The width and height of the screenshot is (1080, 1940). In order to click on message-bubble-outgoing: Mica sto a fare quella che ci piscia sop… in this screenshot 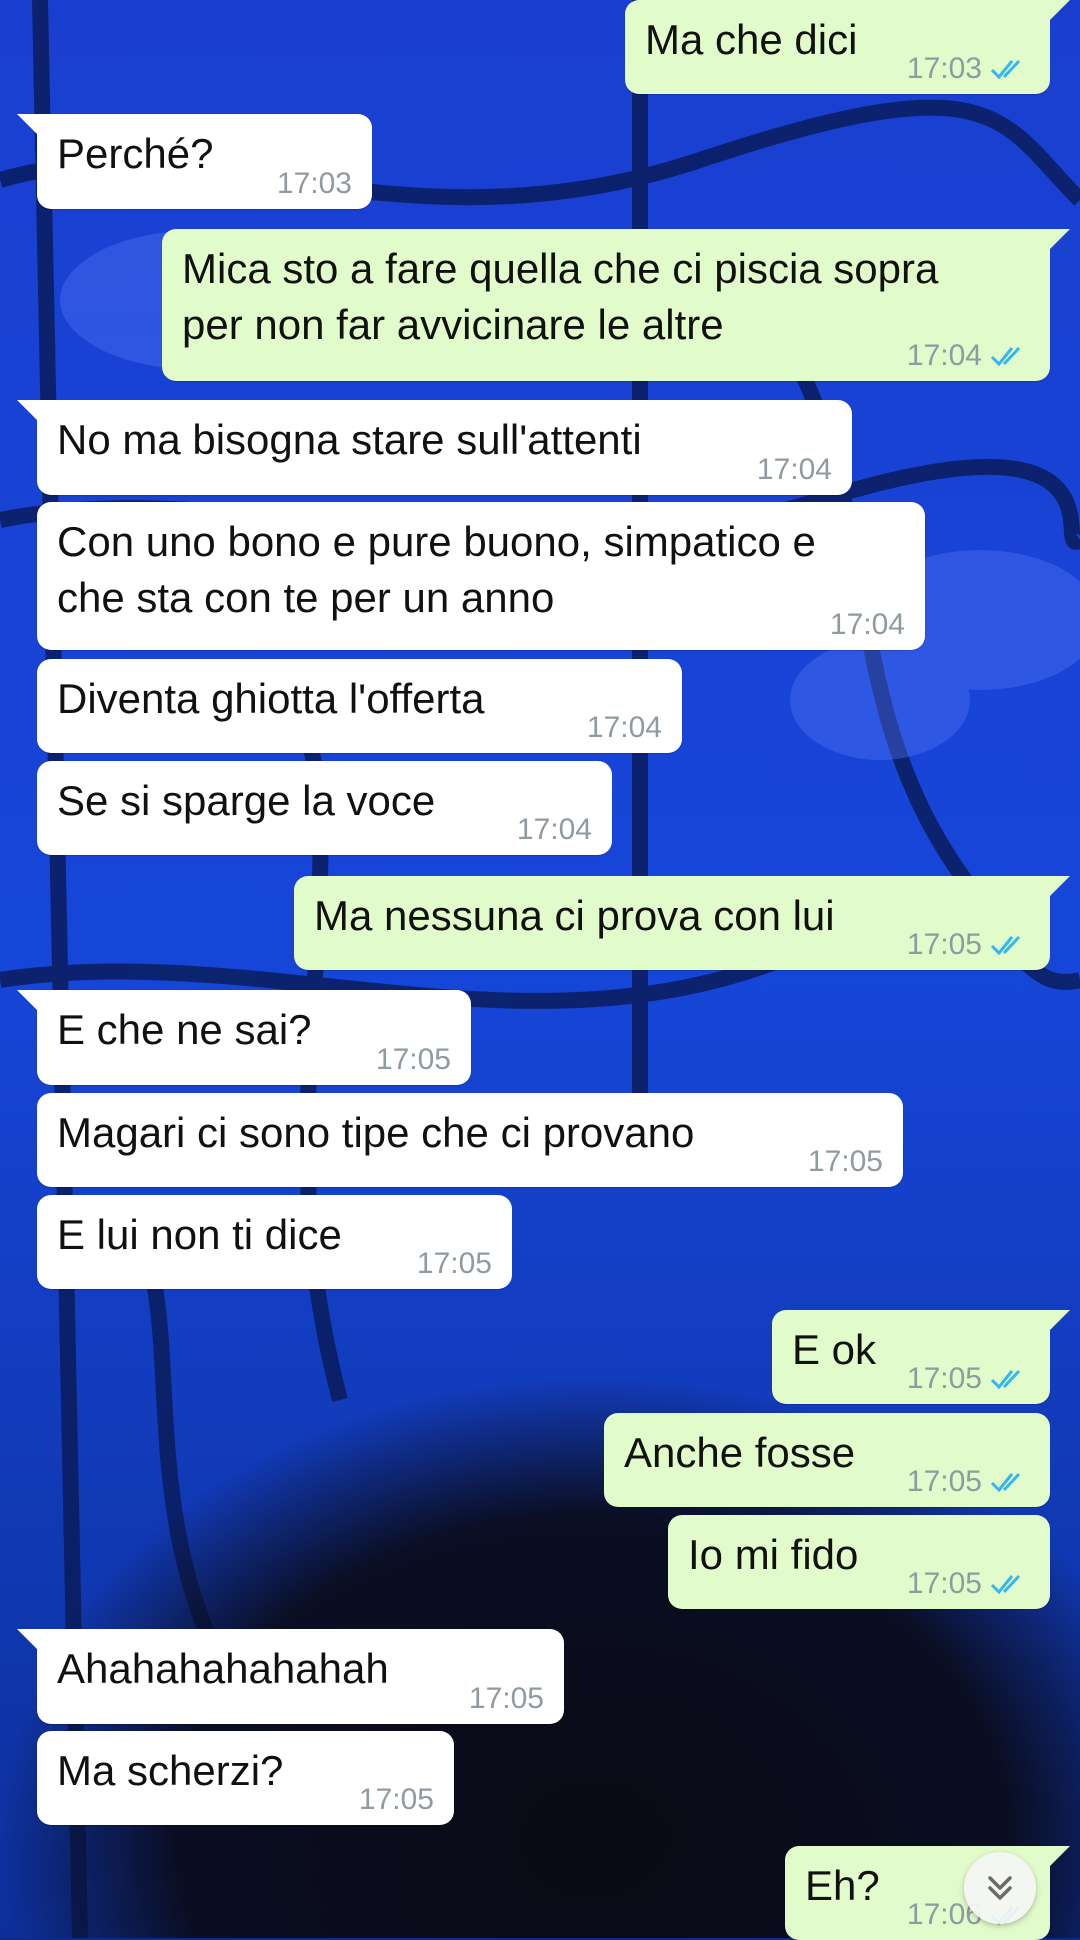, I will do `click(616, 305)`.